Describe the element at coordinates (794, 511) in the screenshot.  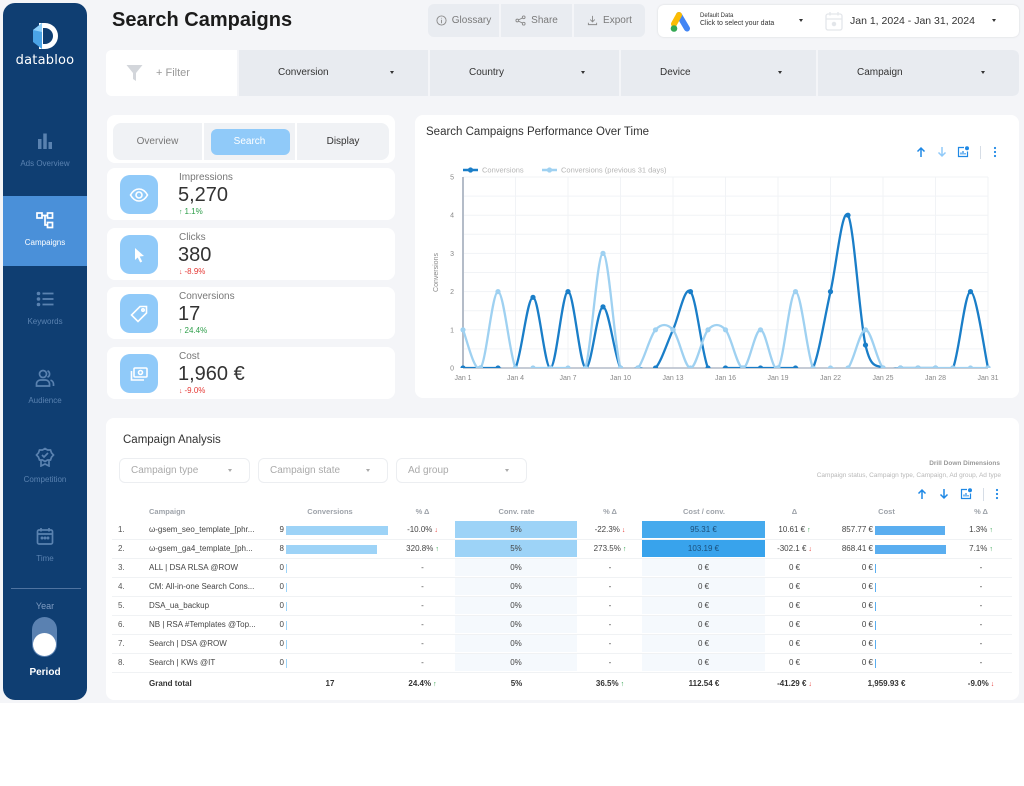
I see `column-header-cost-per-conv-delta: Δ` at that location.